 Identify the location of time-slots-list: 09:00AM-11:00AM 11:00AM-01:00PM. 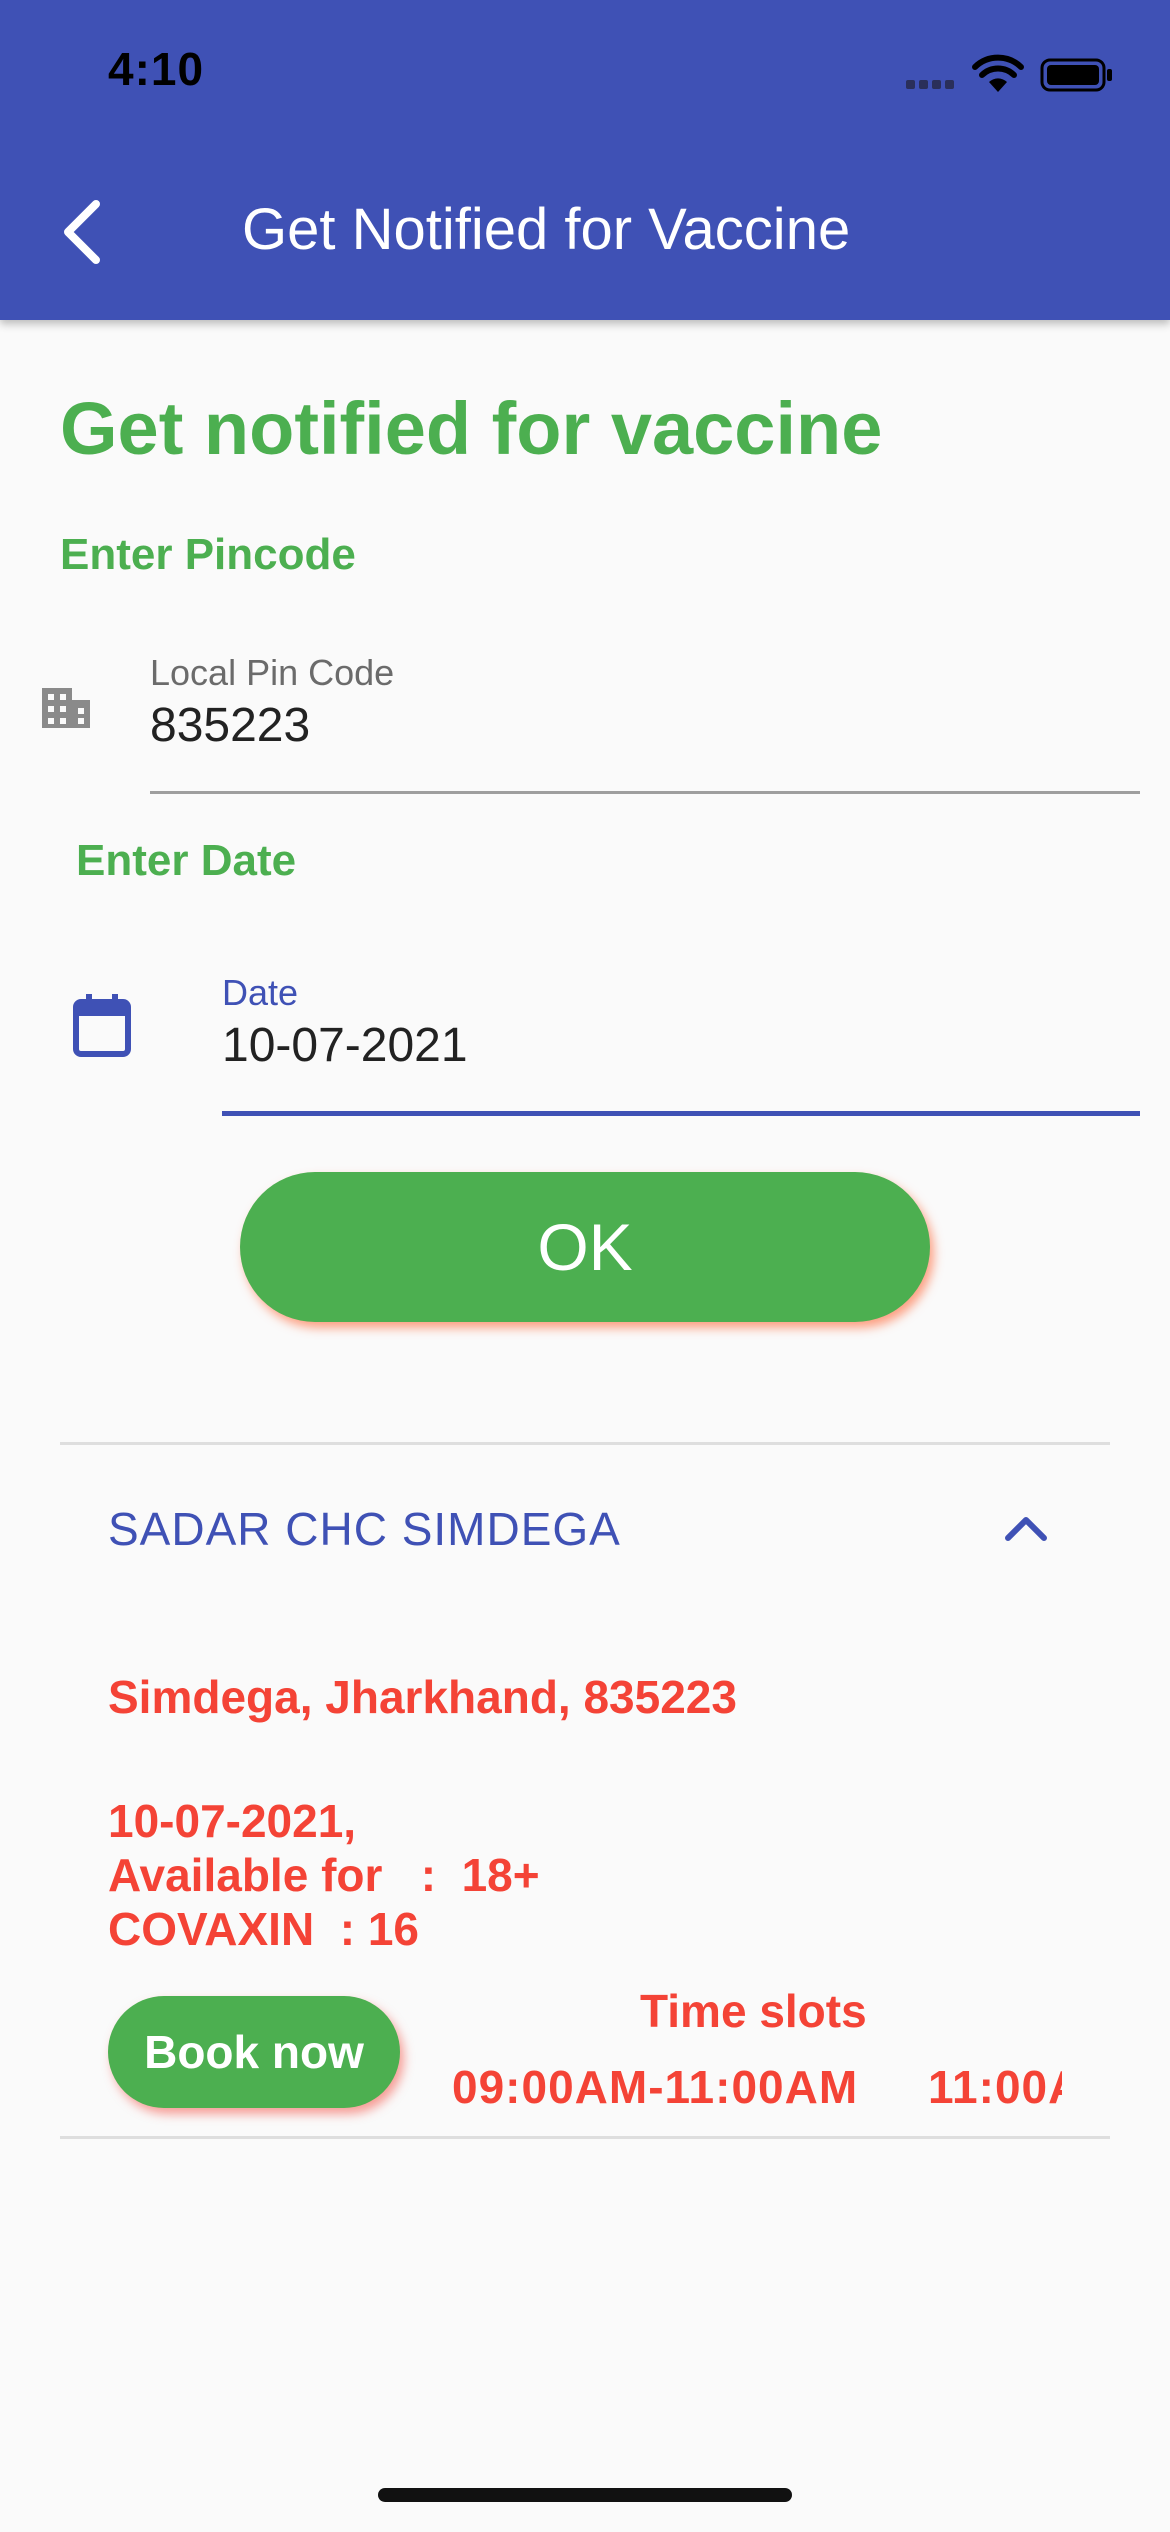
(757, 2100).